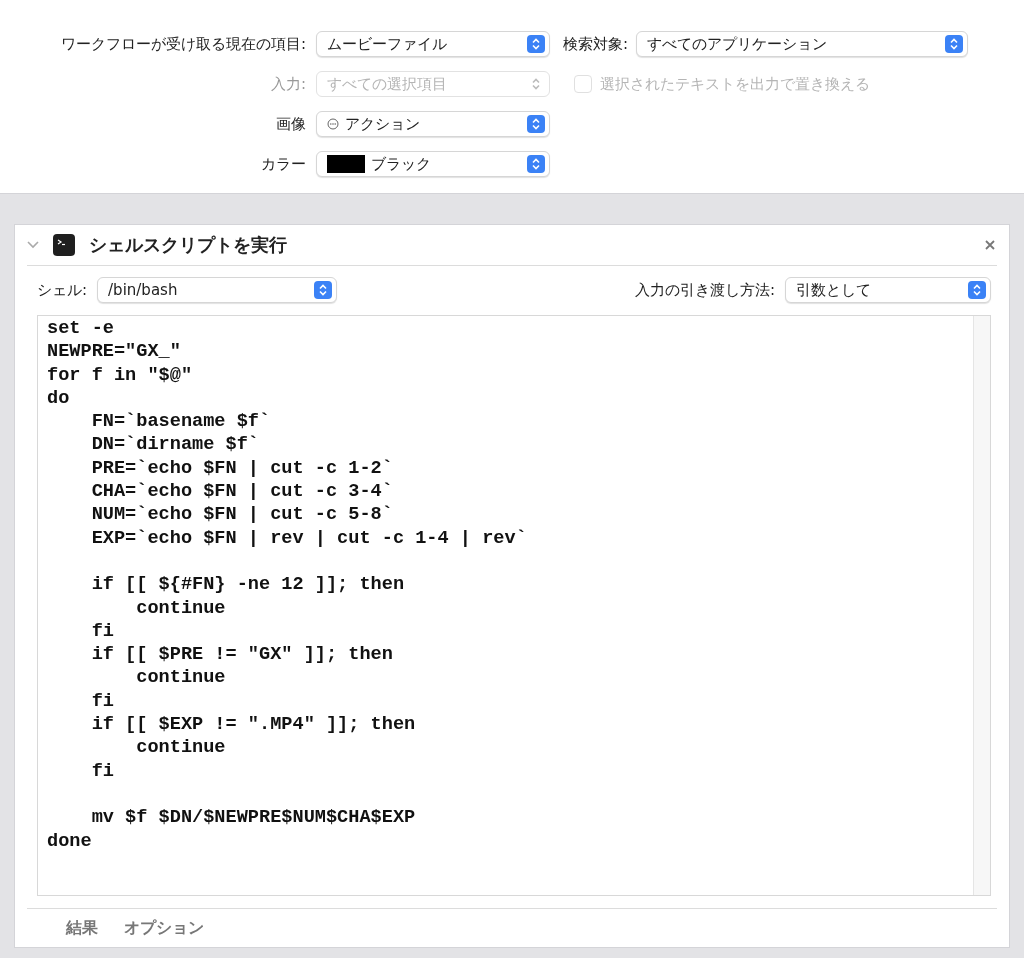 This screenshot has width=1024, height=958. Describe the element at coordinates (217, 290) in the screenshot. I see `shell-popup: /bin/bash` at that location.